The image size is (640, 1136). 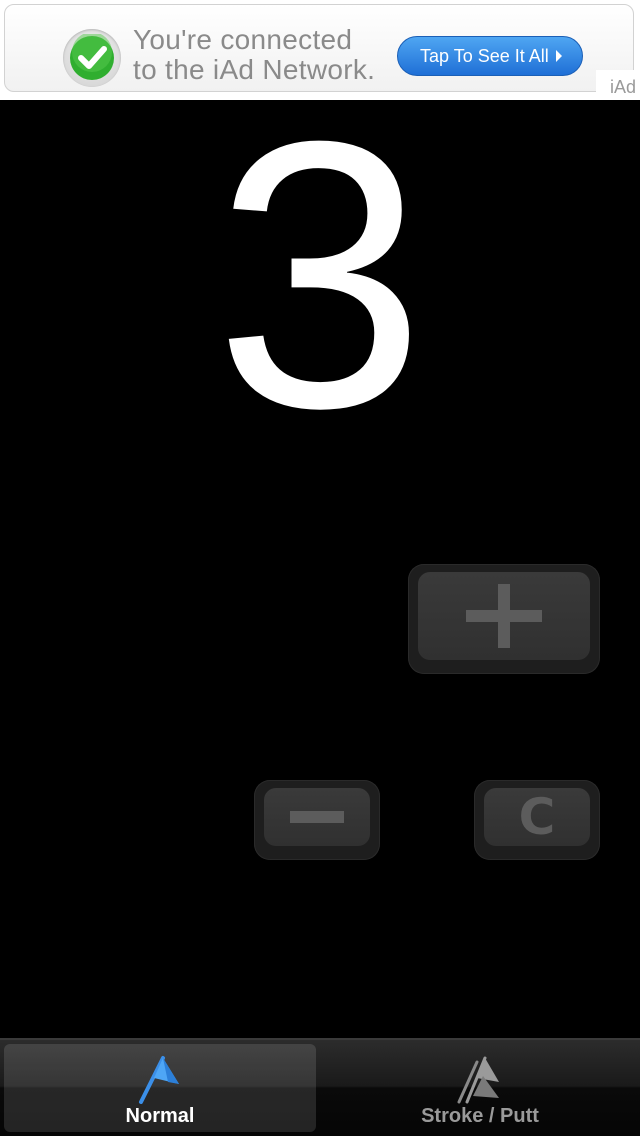 I want to click on decrement-button, so click(x=317, y=820).